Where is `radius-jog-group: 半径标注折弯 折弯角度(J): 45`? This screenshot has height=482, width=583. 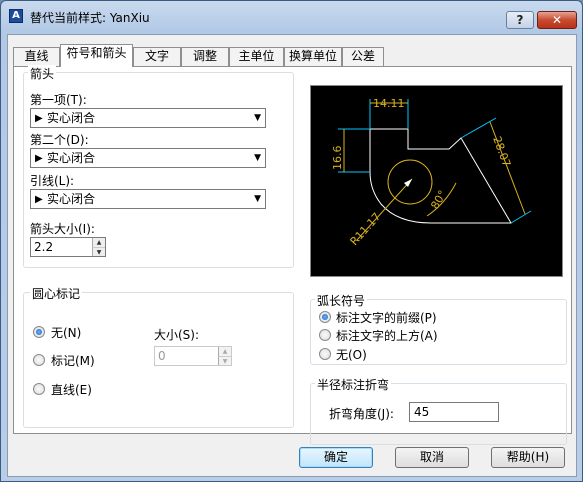 radius-jog-group: 半径标注折弯 折弯角度(J): 45 is located at coordinates (438, 410).